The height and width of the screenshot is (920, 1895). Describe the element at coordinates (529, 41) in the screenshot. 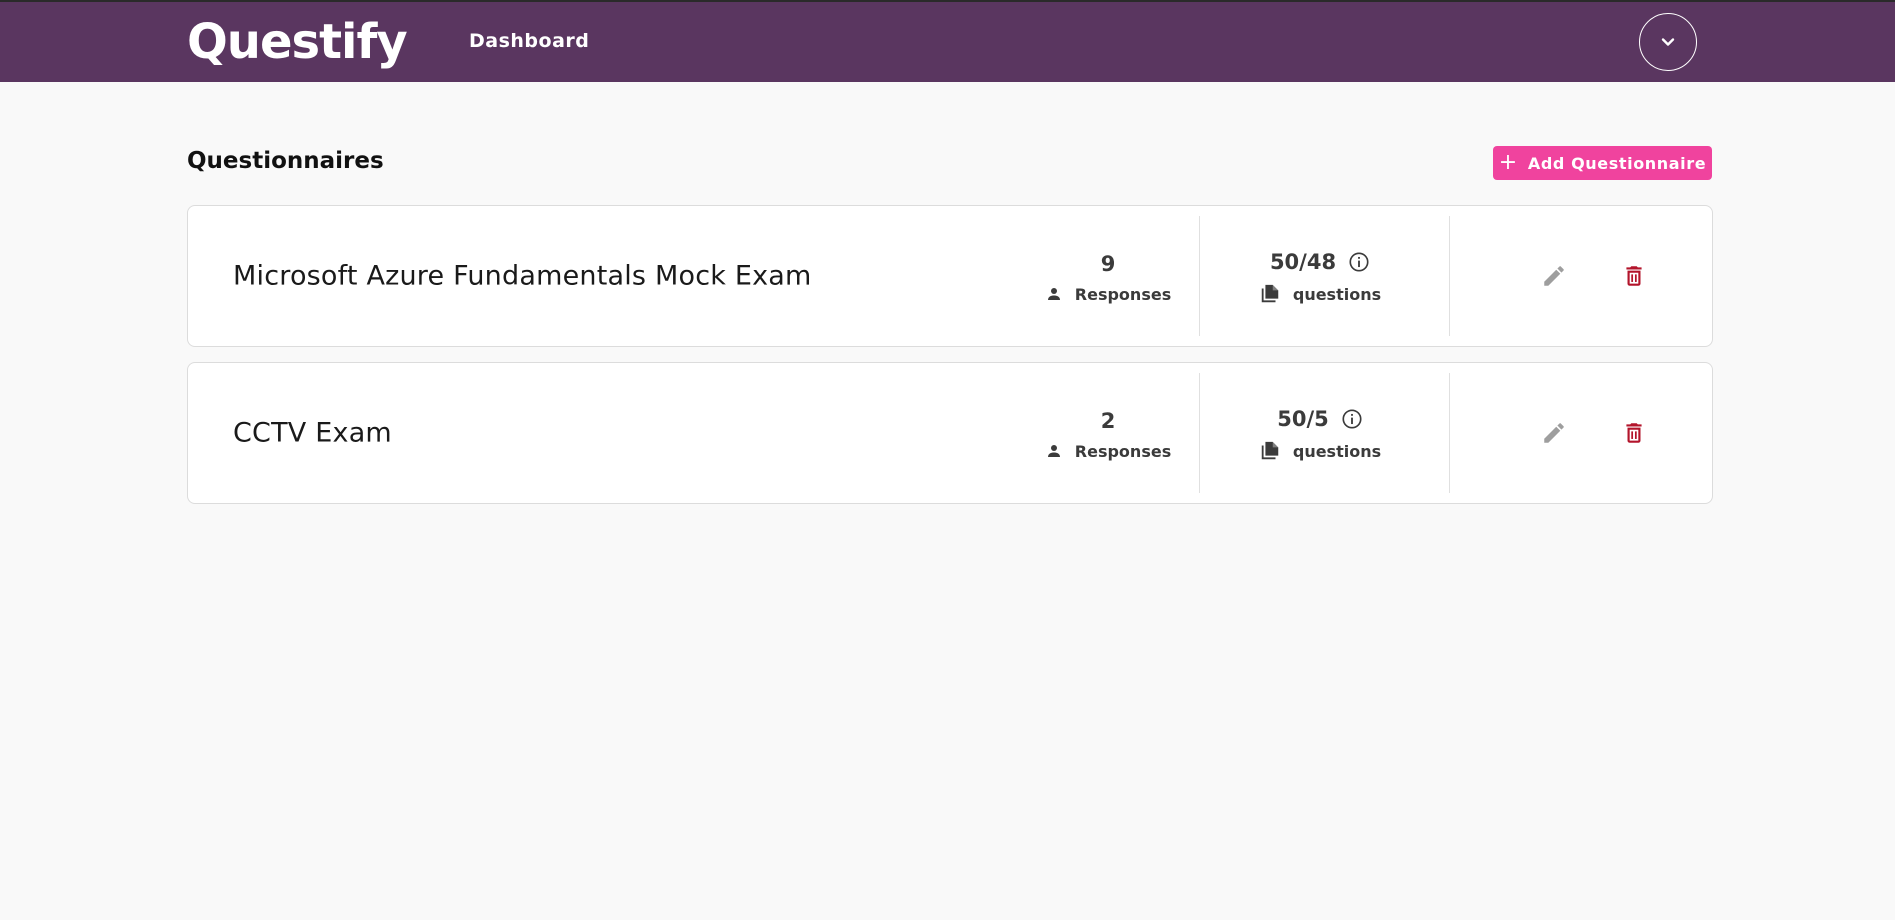

I see `nav-dashboard-link: Dashboard` at that location.